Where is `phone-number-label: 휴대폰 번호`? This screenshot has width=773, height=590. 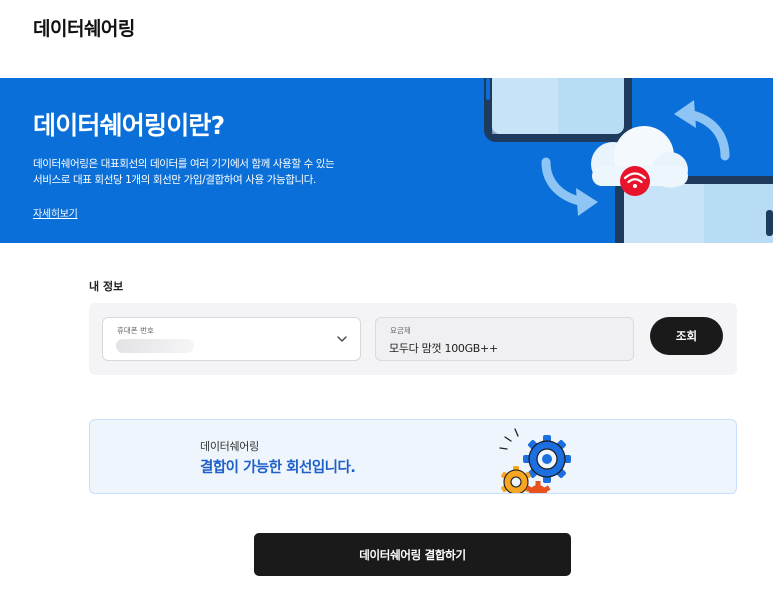
phone-number-label: 휴대폰 번호 is located at coordinates (135, 330).